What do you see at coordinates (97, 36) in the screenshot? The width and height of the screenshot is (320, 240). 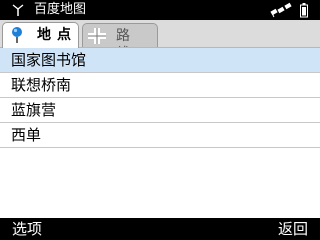 I see `route-icon` at bounding box center [97, 36].